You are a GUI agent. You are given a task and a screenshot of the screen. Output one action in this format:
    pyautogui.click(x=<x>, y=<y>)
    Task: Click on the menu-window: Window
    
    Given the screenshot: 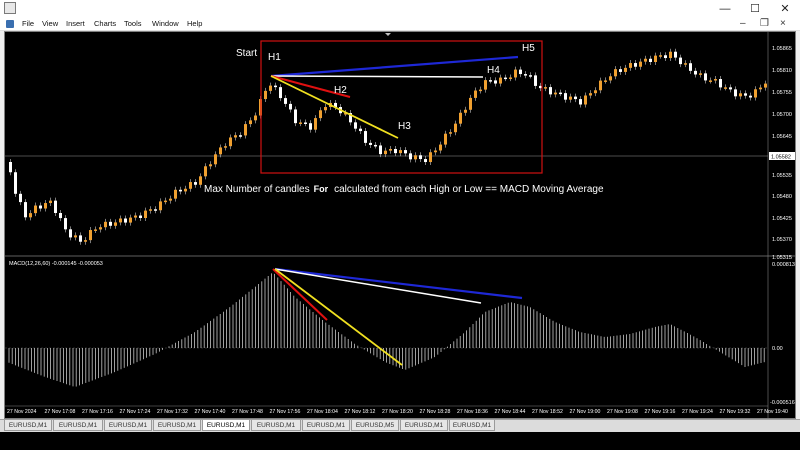 What is the action you would take?
    pyautogui.click(x=165, y=24)
    